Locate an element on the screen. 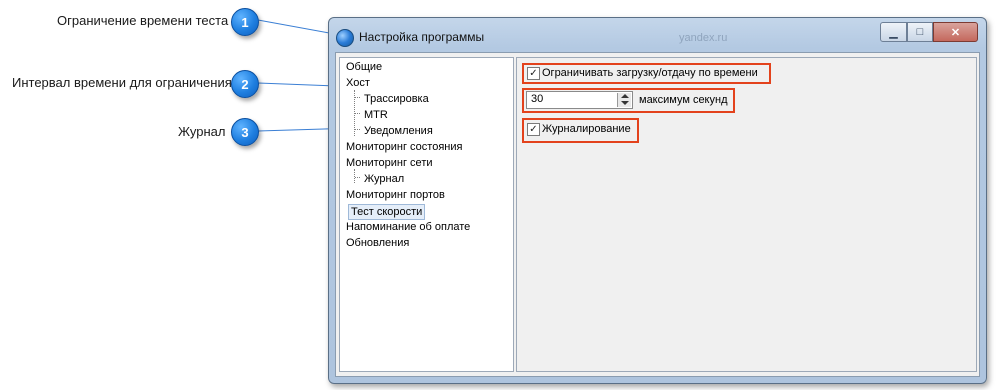 The image size is (997, 390). close-button: ✕ is located at coordinates (955, 32).